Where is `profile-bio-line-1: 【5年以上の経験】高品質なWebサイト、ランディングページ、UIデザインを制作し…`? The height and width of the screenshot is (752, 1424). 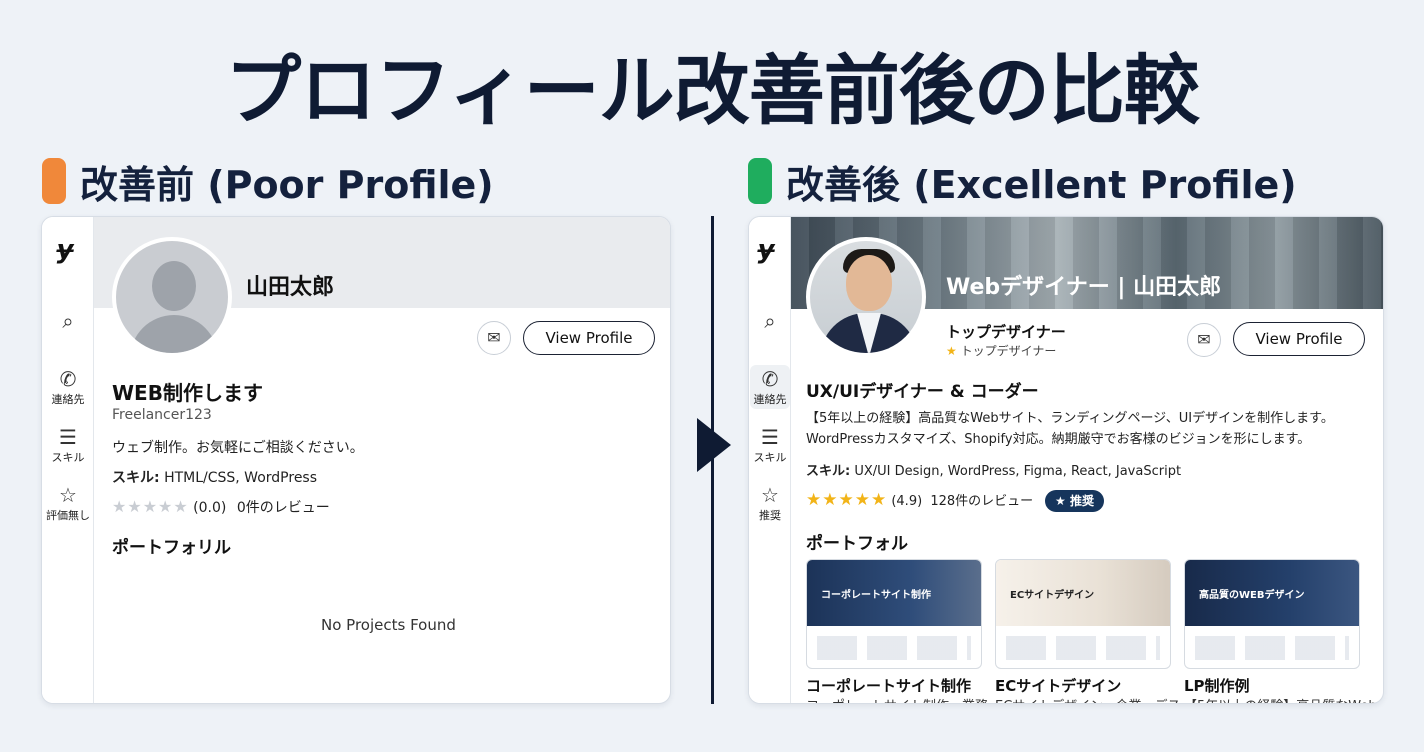
profile-bio-line-1: 【5年以上の経験】高品質なWebサイト、ランディングページ、UIデザインを制作し… is located at coordinates (1070, 418).